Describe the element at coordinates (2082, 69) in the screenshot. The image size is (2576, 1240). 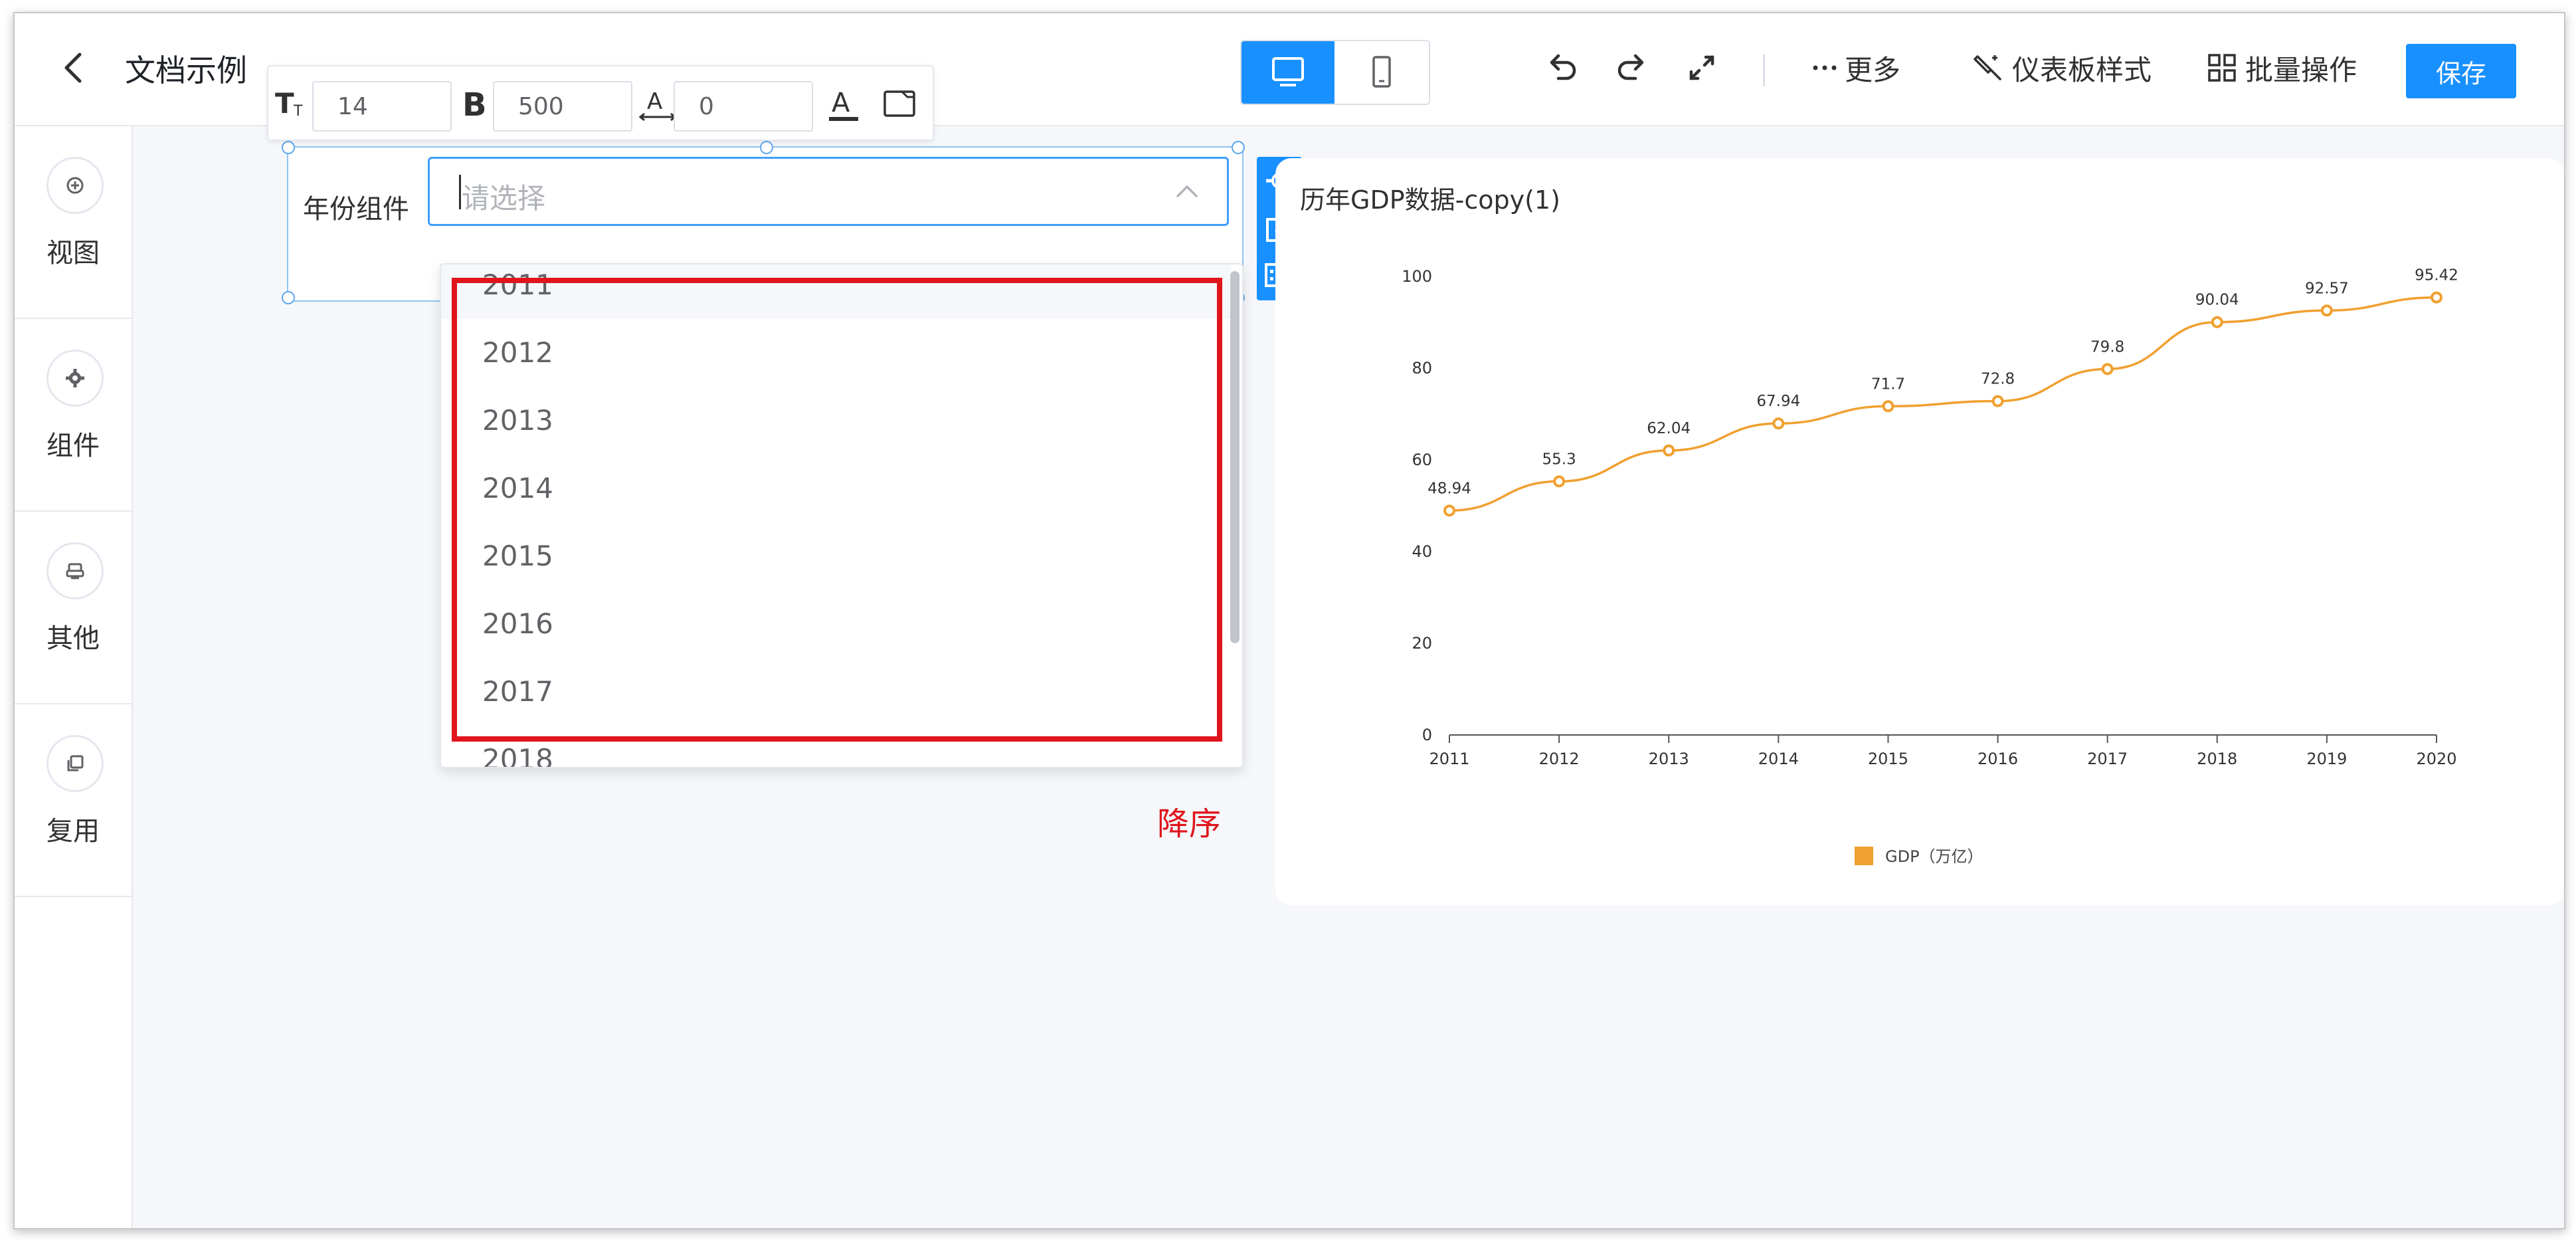
I see `dashboard-style-label: 仪表板样式` at that location.